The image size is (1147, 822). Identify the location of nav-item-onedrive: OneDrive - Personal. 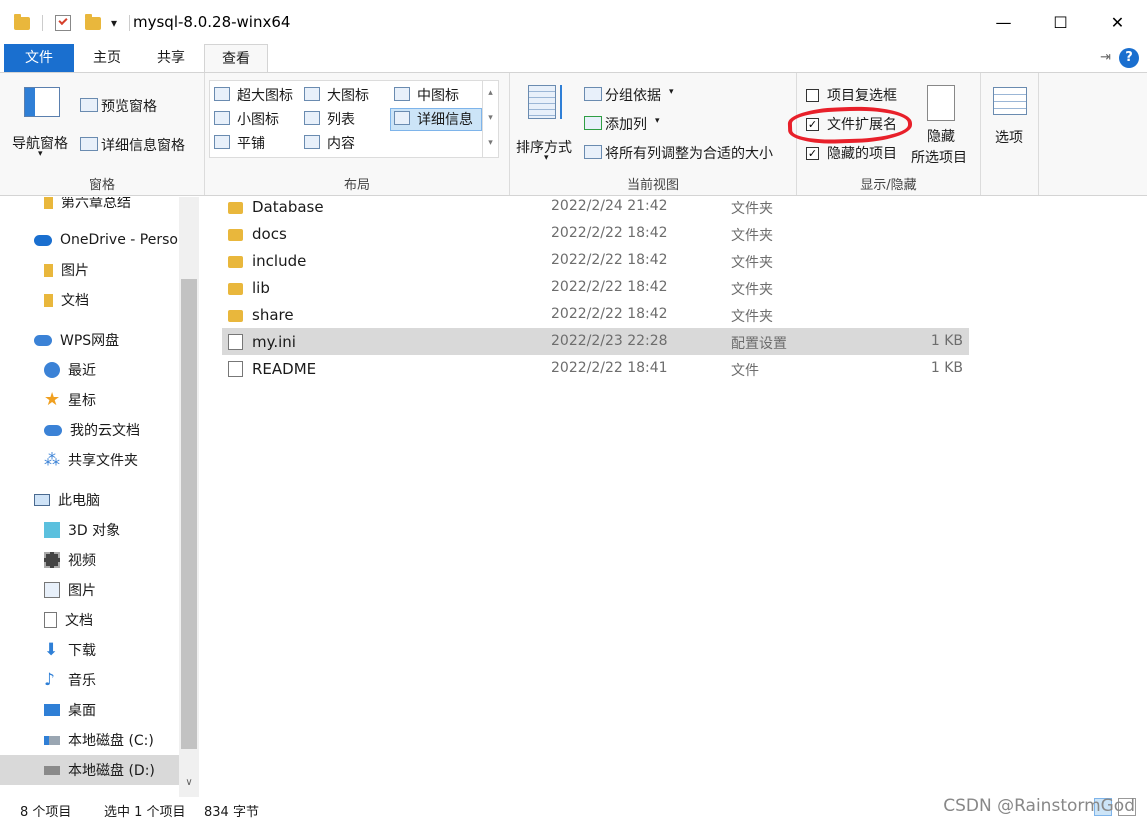
(90, 240).